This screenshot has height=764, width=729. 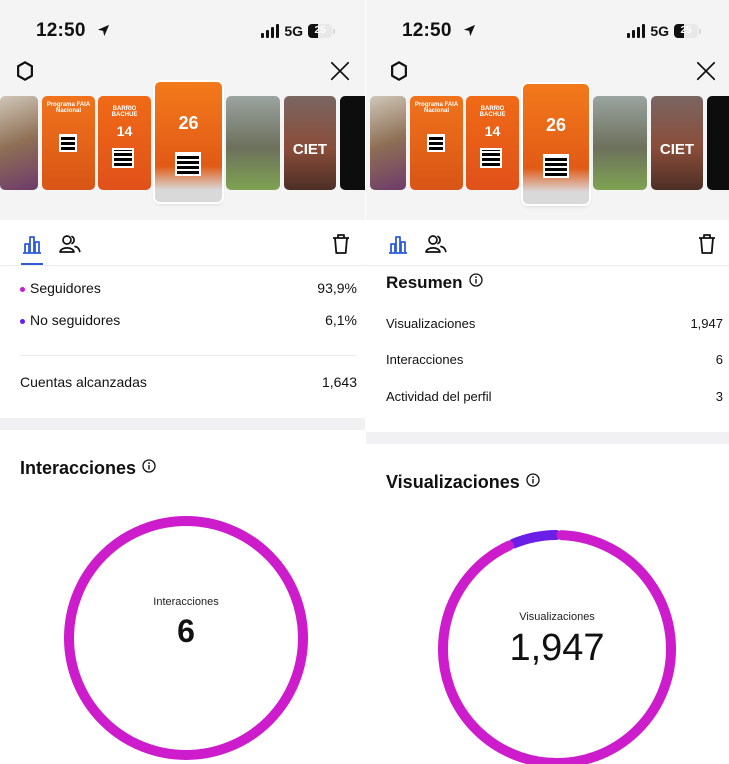 I want to click on summary-row-label: Actividad del perfil, so click(x=439, y=396).